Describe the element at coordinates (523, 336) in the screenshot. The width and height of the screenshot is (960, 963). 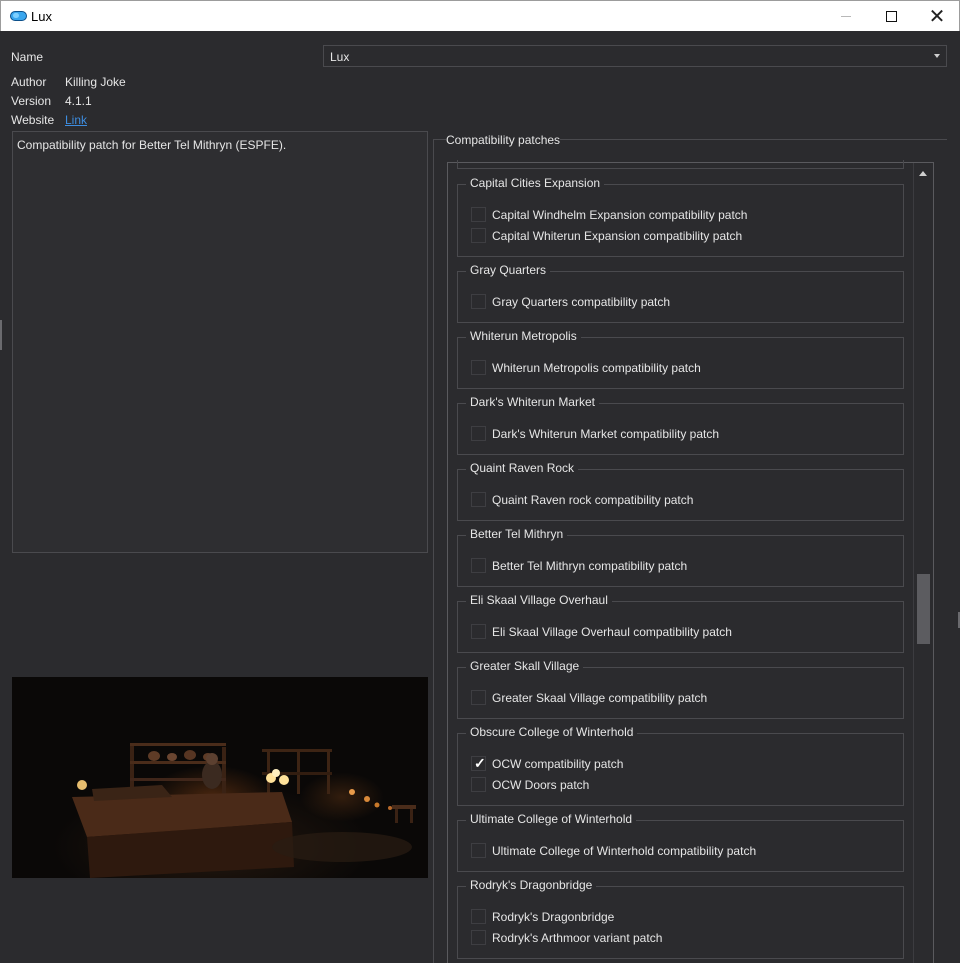
I see `patch-group-title: Whiterun Metropolis` at that location.